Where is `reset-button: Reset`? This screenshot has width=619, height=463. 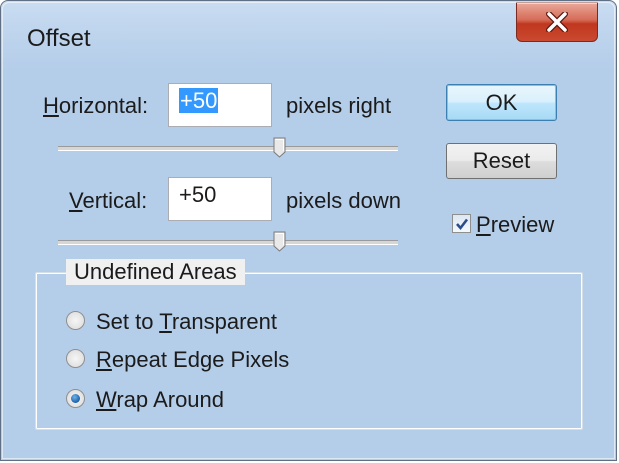 reset-button: Reset is located at coordinates (501, 161).